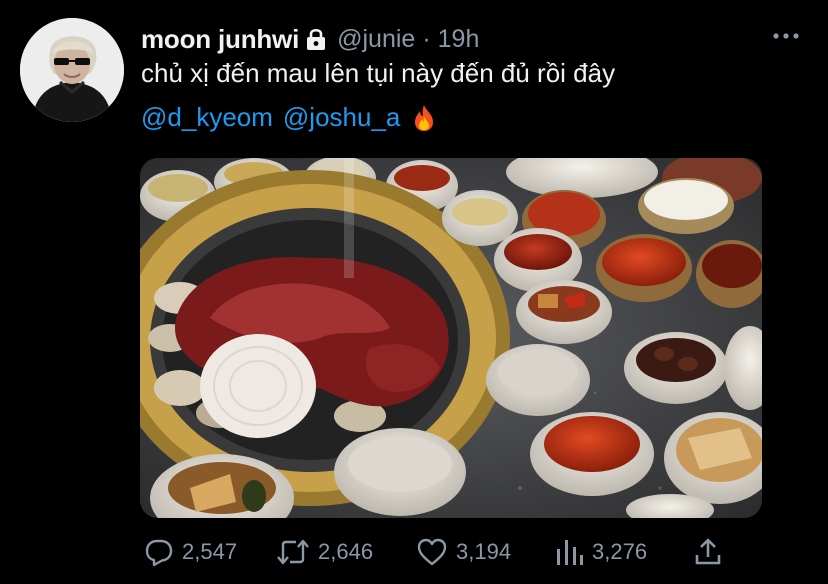 Image resolution: width=828 pixels, height=584 pixels. I want to click on retweet-button: 2,646, so click(324, 552).